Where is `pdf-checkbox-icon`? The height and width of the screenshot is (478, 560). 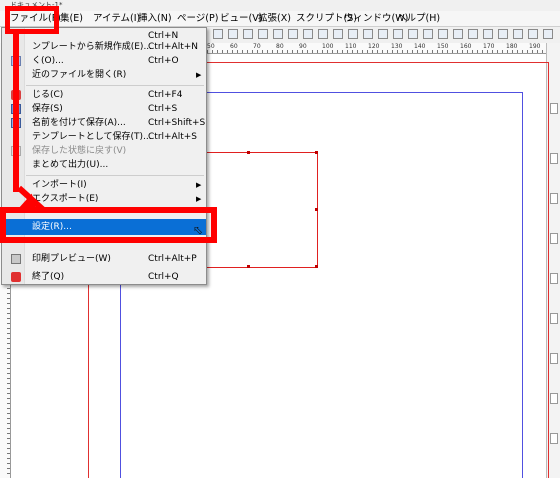 pdf-checkbox-icon is located at coordinates (533, 34).